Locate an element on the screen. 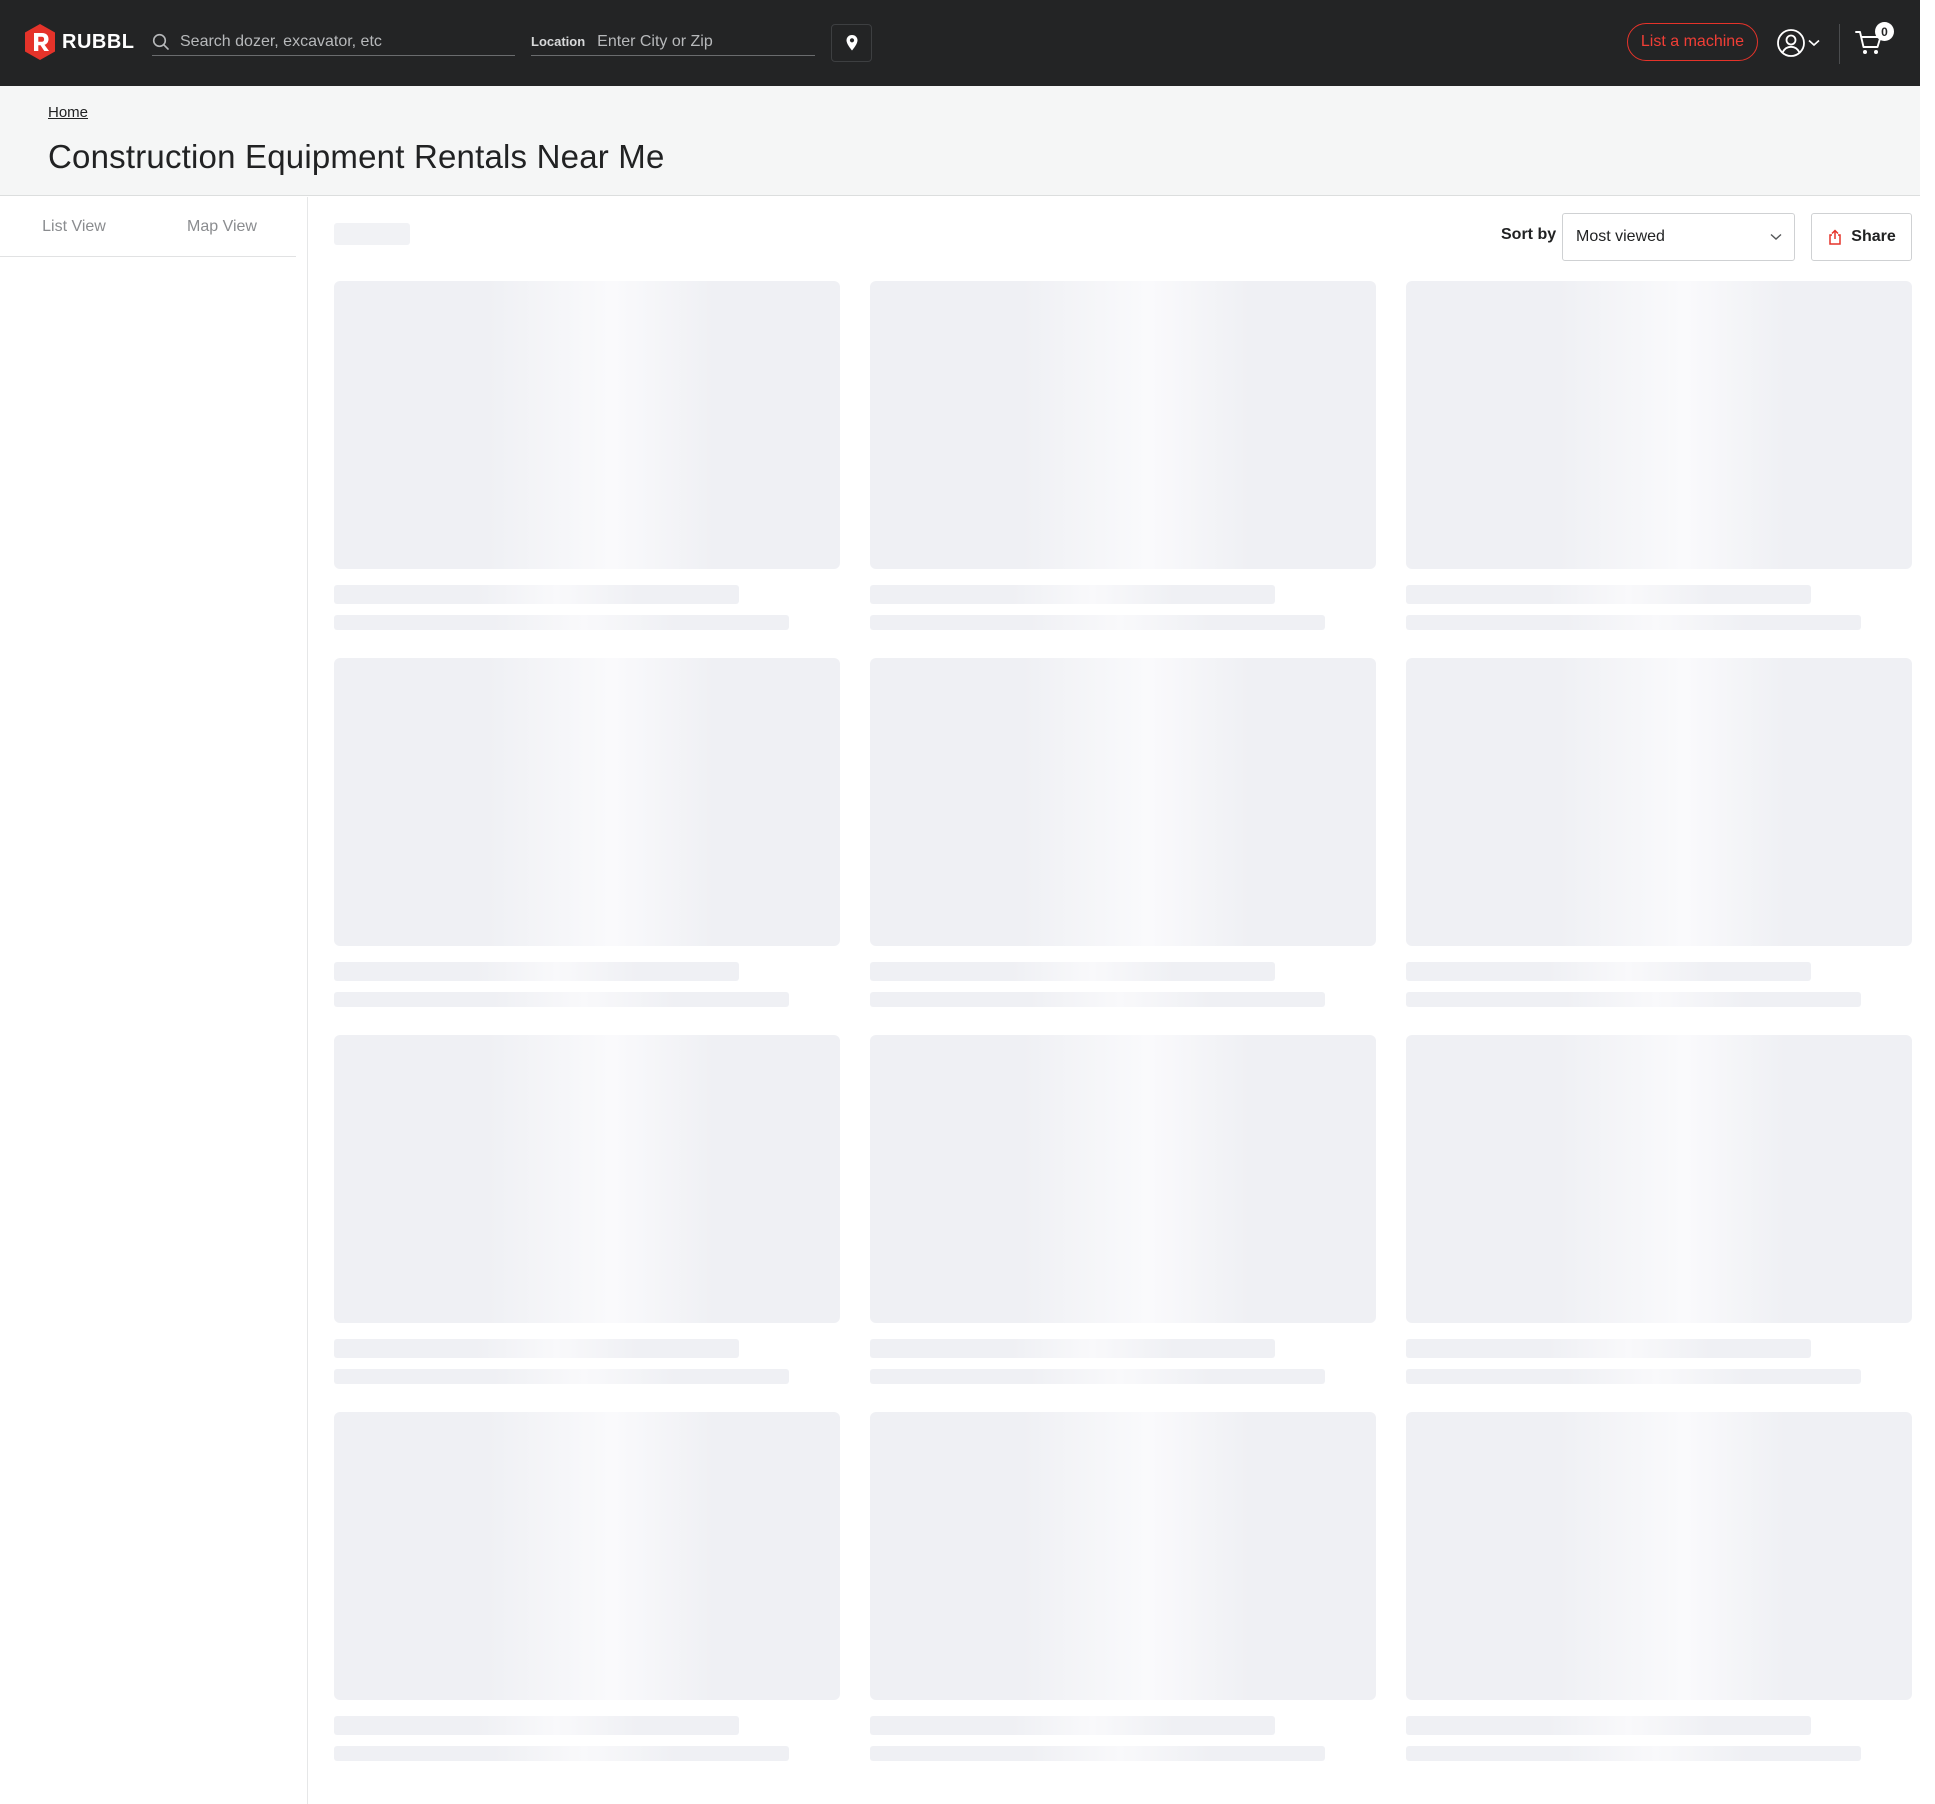 The height and width of the screenshot is (1804, 1935). tab-map-view: Map View is located at coordinates (222, 227).